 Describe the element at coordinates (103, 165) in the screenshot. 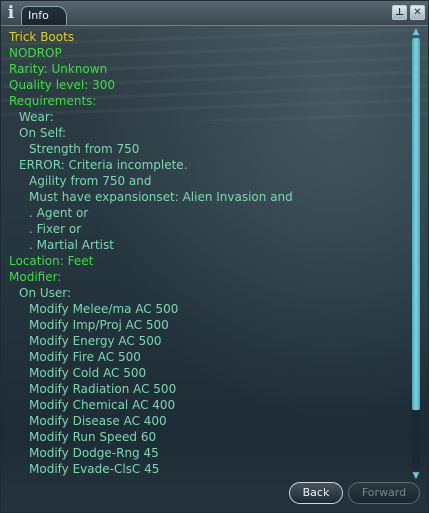

I see `info-line: ERROR: Criteria incomplete.` at that location.